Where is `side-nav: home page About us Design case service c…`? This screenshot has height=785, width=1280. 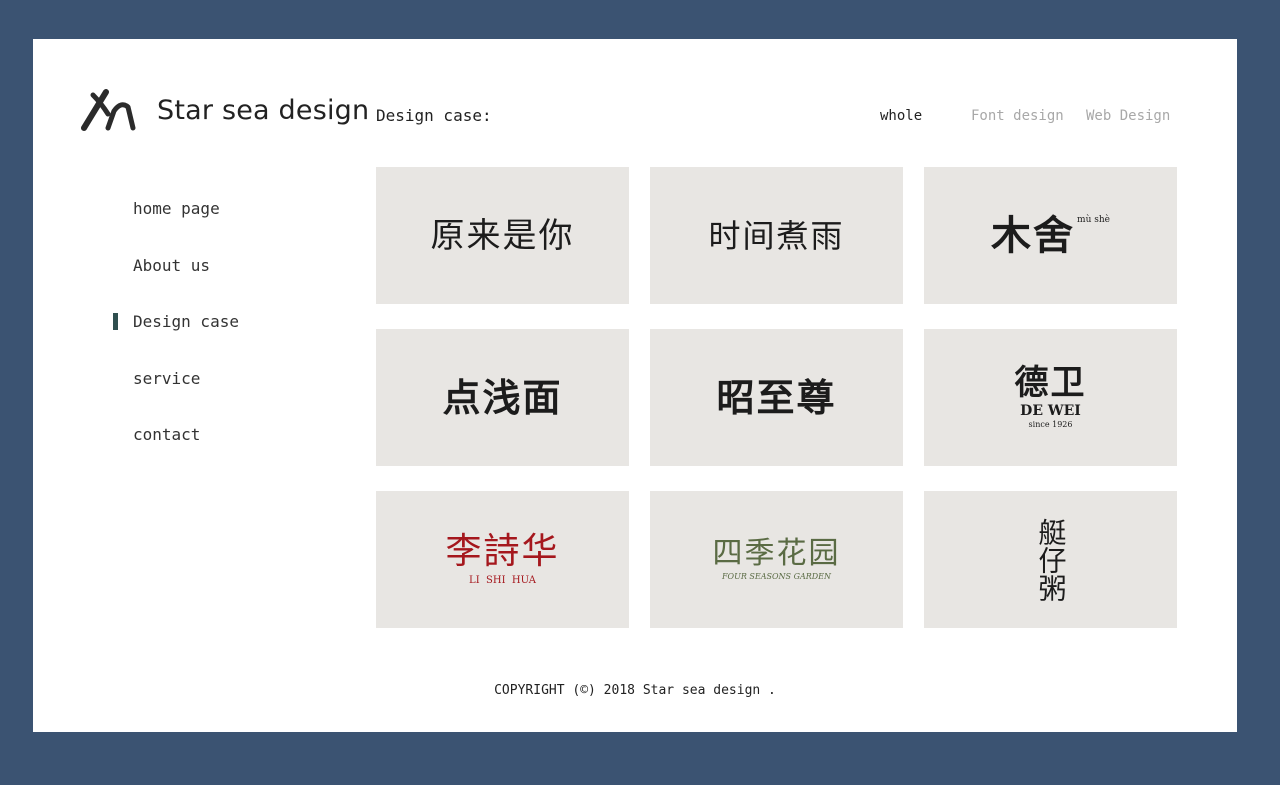
side-nav: home page About us Design case service c… is located at coordinates (176, 338).